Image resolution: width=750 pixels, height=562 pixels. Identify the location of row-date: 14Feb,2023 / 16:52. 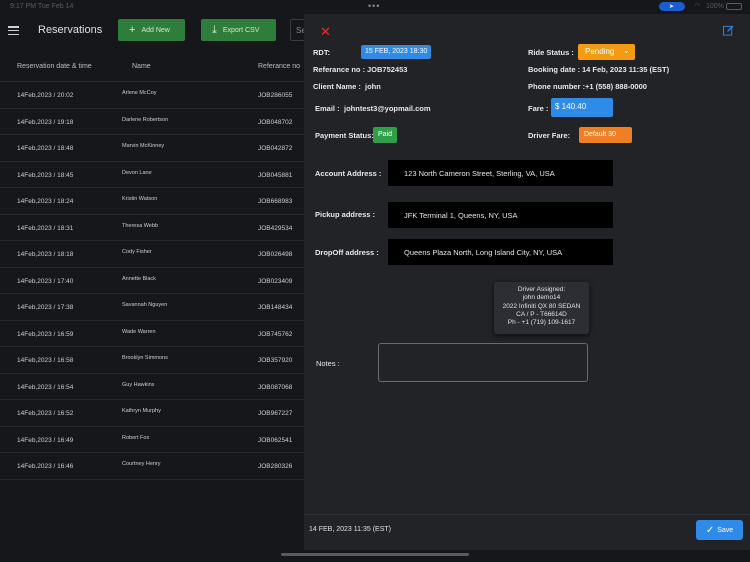
(45, 413).